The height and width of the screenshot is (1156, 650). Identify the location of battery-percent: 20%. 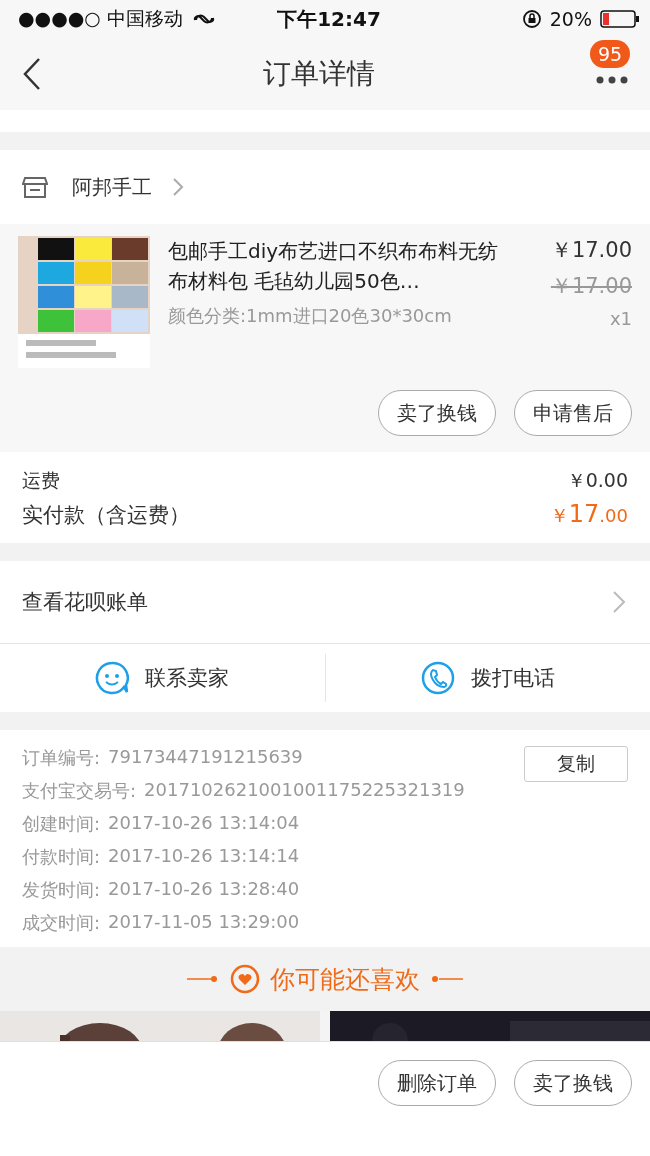
(570, 19).